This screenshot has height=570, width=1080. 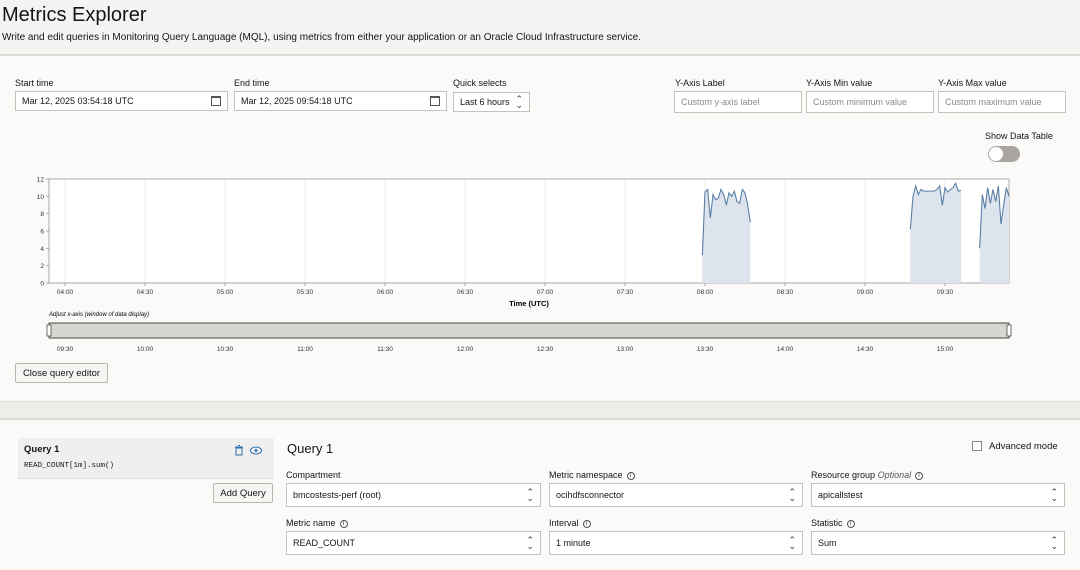 What do you see at coordinates (529, 303) in the screenshot?
I see `x-axis-title: Time (UTC)` at bounding box center [529, 303].